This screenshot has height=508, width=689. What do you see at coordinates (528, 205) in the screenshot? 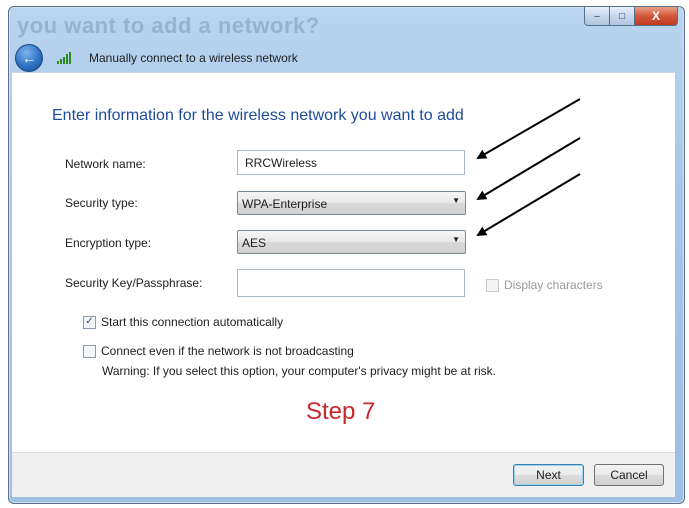
I see `arrow-encryption-type` at bounding box center [528, 205].